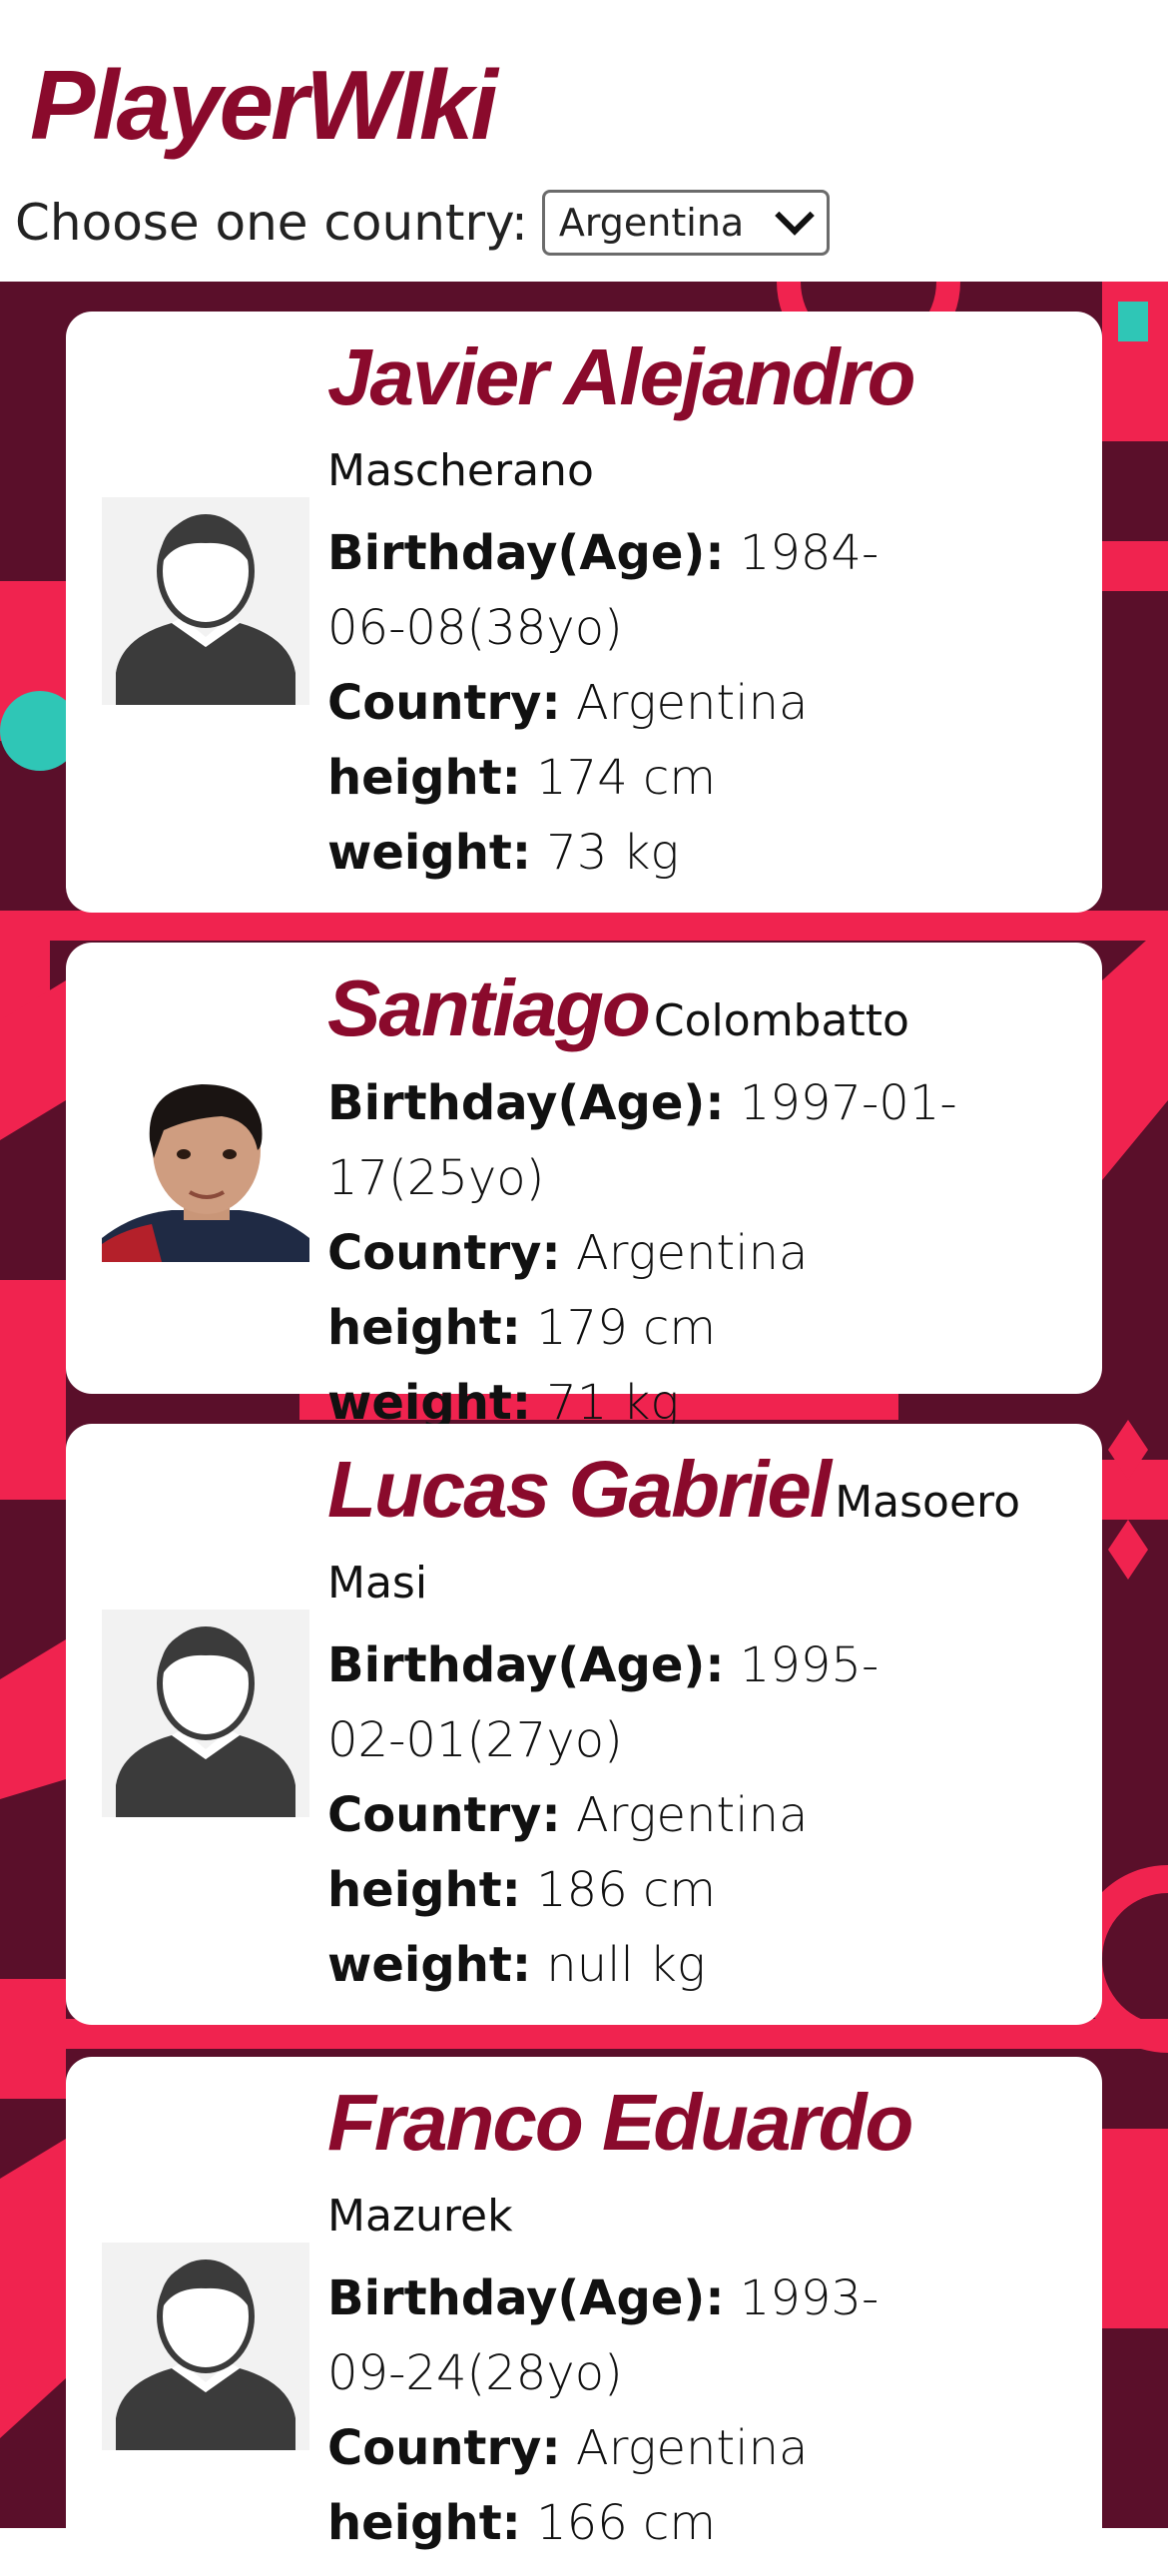 The height and width of the screenshot is (2576, 1168). I want to click on app-header: PlayerWIki Choose one country: Argentina, so click(584, 141).